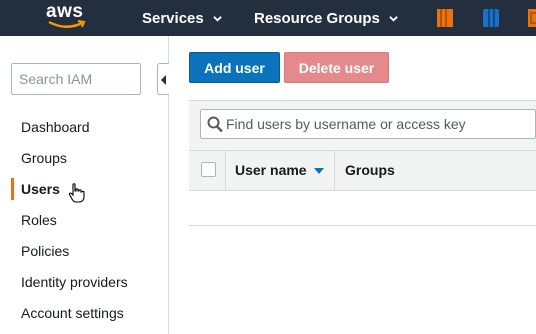 This screenshot has height=334, width=536. I want to click on column-header-groups: Groups, so click(370, 170).